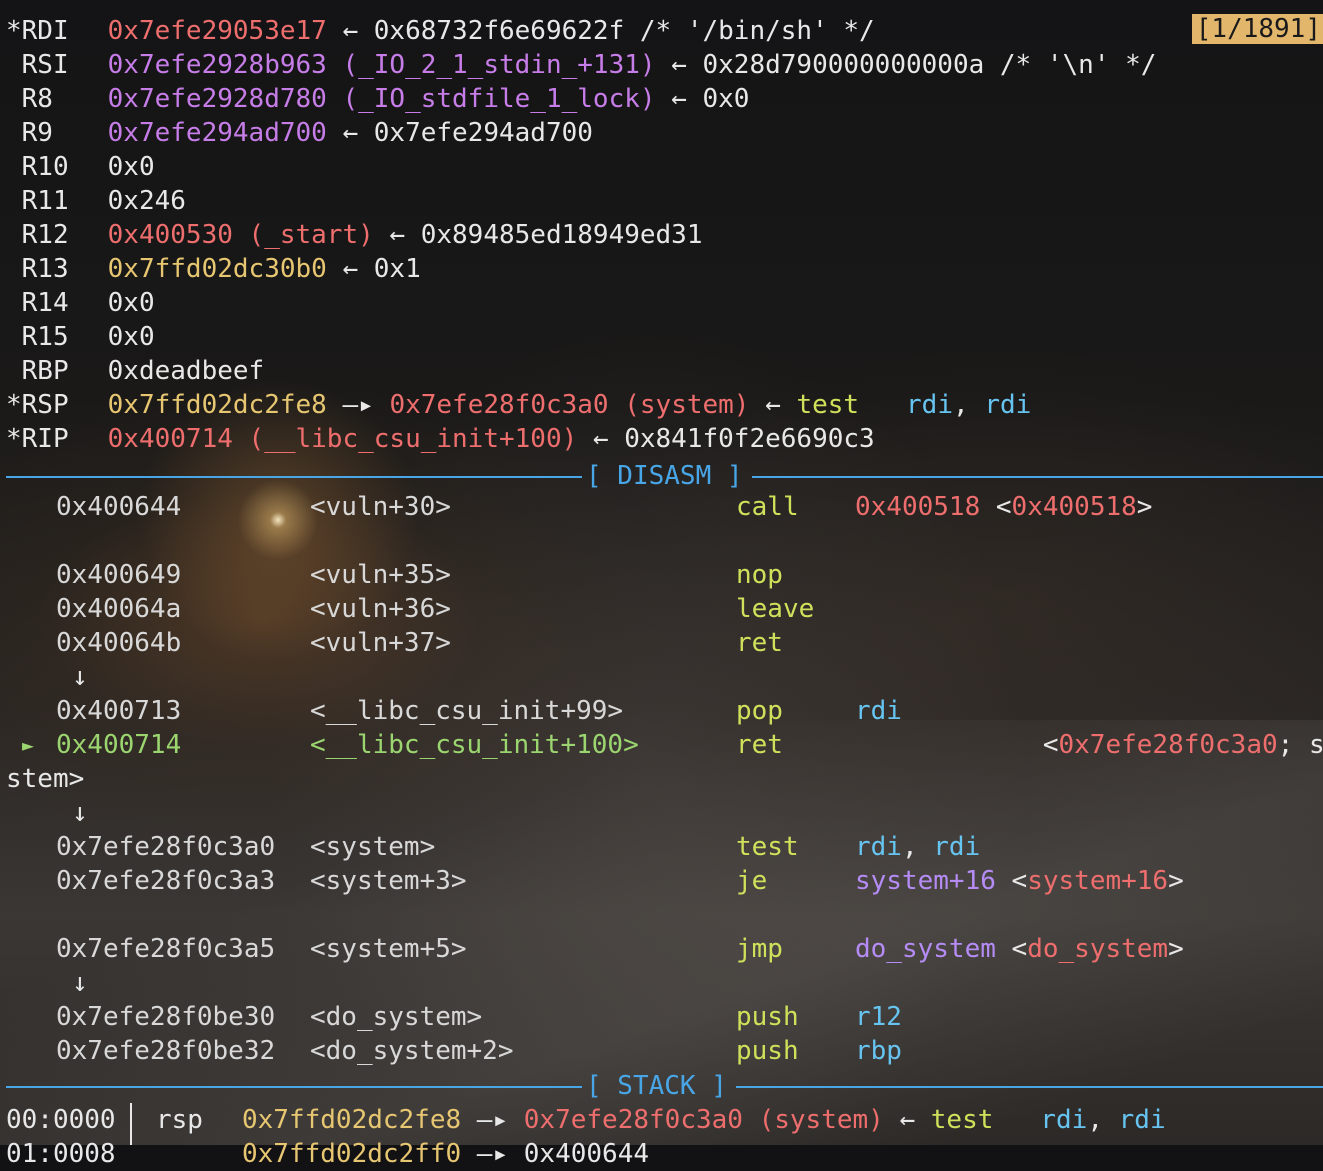  Describe the element at coordinates (925, 949) in the screenshot. I see `value-segment: do_system` at that location.